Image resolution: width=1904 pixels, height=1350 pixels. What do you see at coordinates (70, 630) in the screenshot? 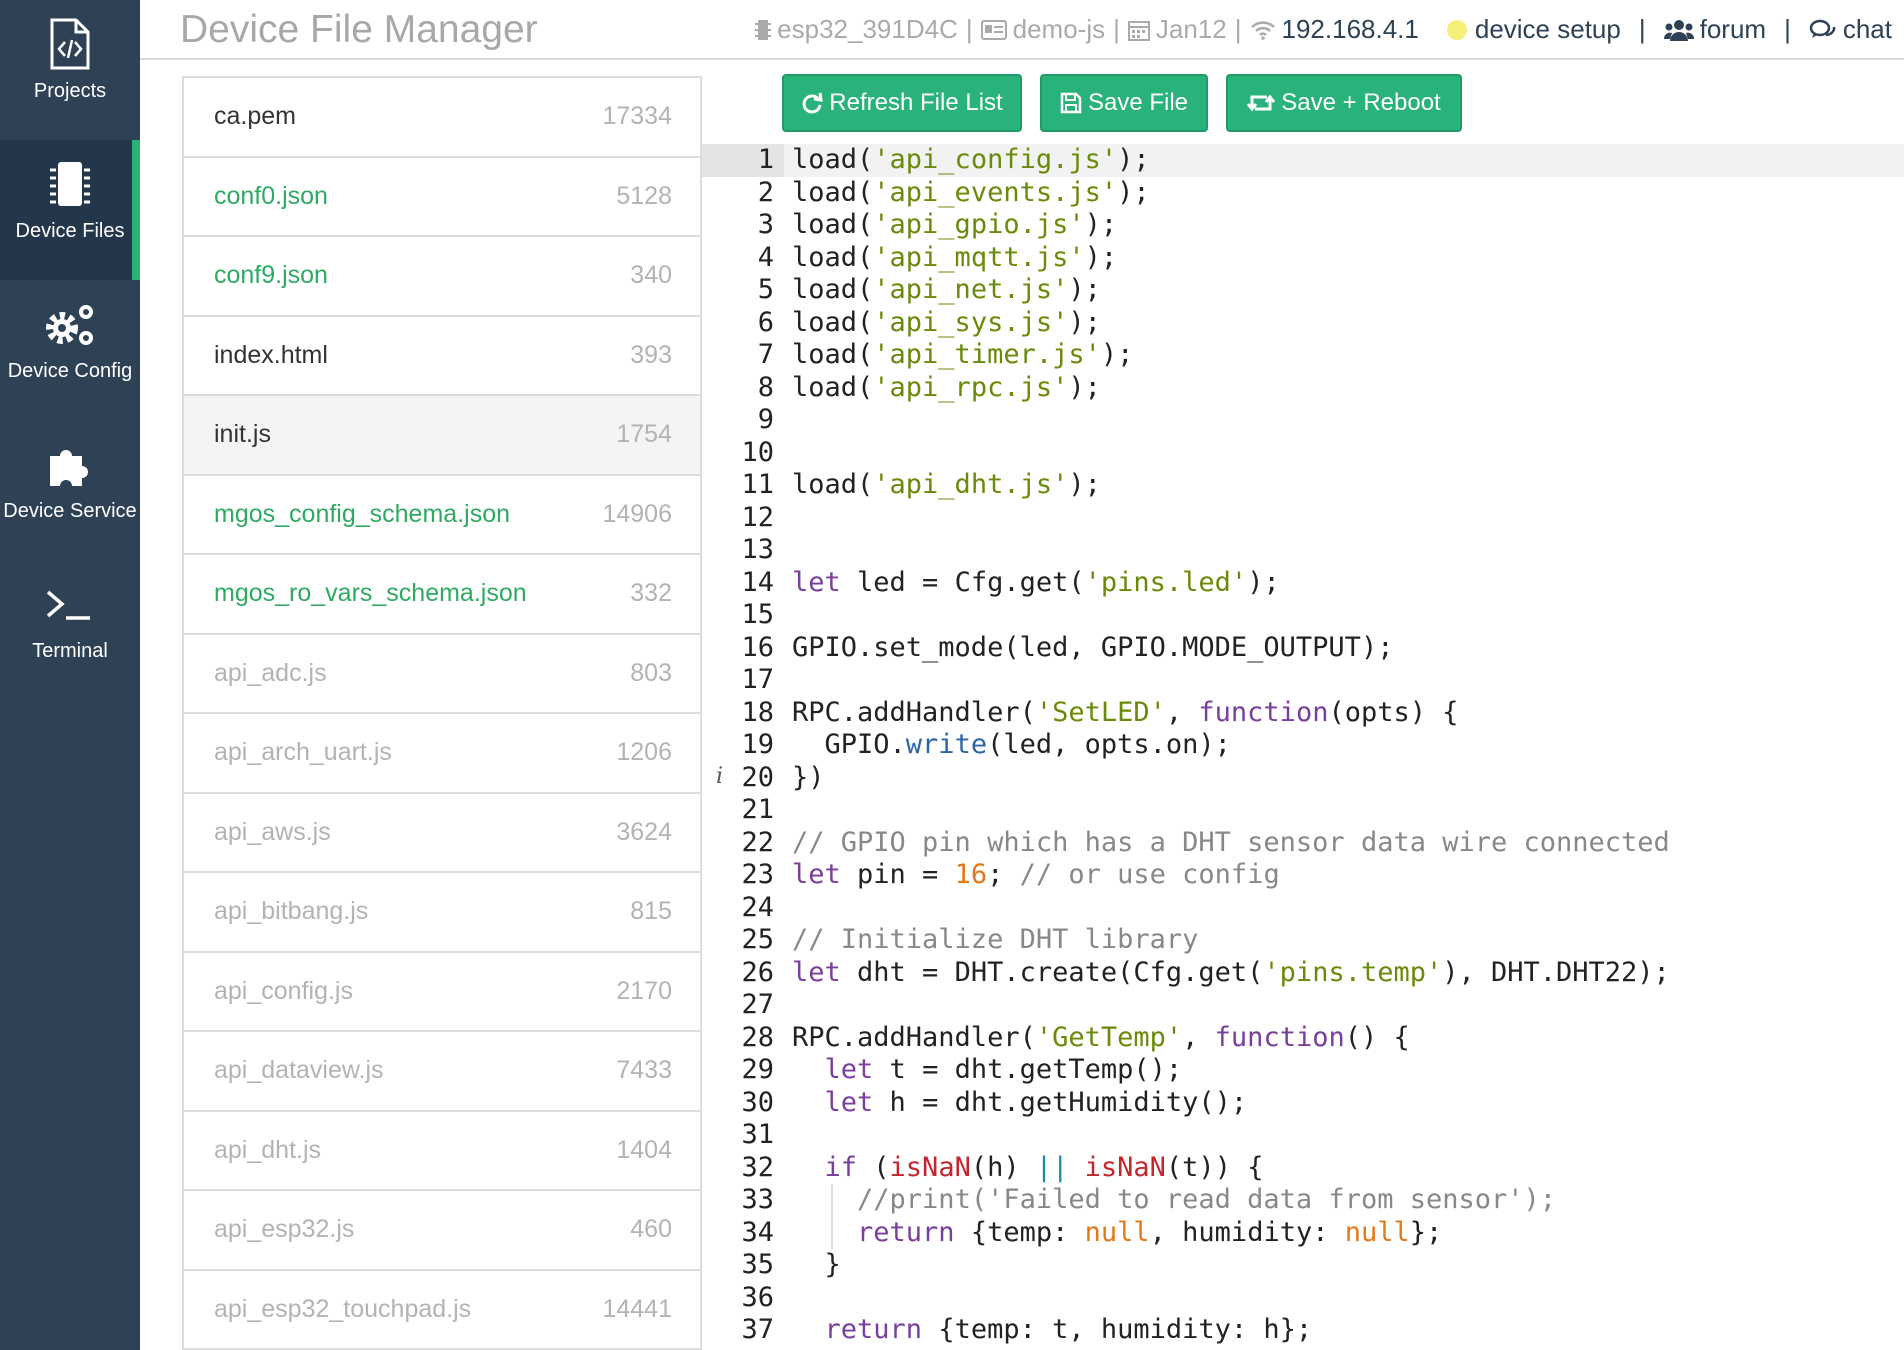
I see `nav-terminal: Terminal` at bounding box center [70, 630].